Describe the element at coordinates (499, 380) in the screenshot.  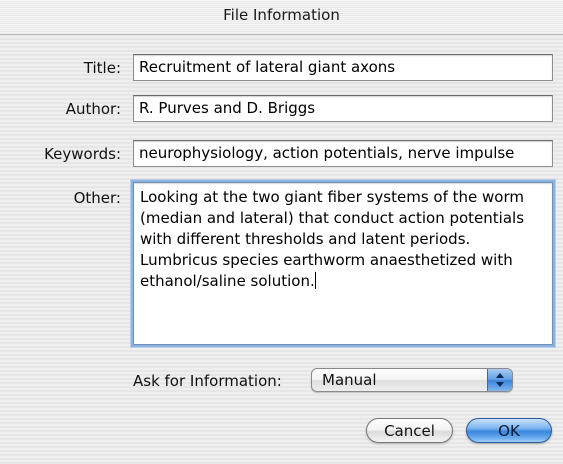
I see `updown-arrows-icon` at that location.